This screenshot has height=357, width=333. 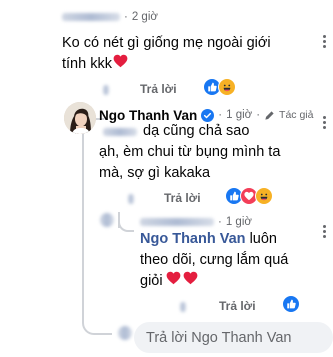 I want to click on reply2-text-after-mention: luôn, so click(x=263, y=239).